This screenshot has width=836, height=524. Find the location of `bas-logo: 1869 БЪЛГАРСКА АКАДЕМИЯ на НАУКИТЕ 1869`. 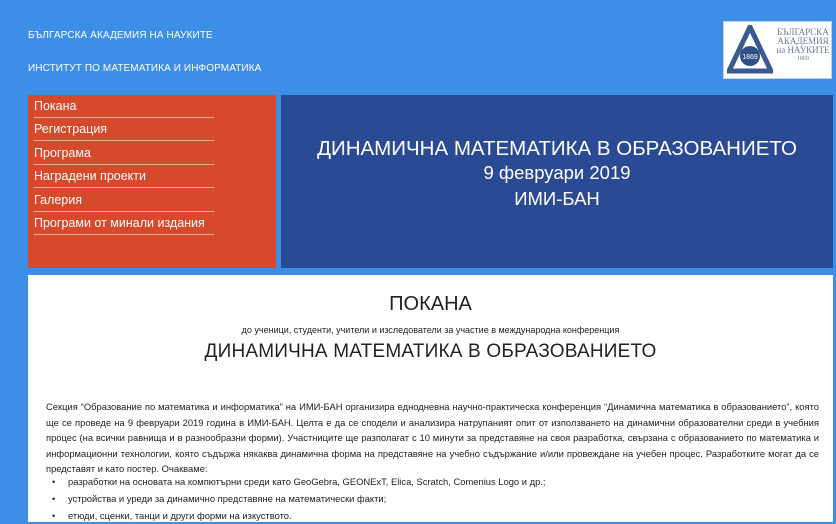

bas-logo: 1869 БЪЛГАРСКА АКАДЕМИЯ на НАУКИТЕ 1869 is located at coordinates (777, 50).